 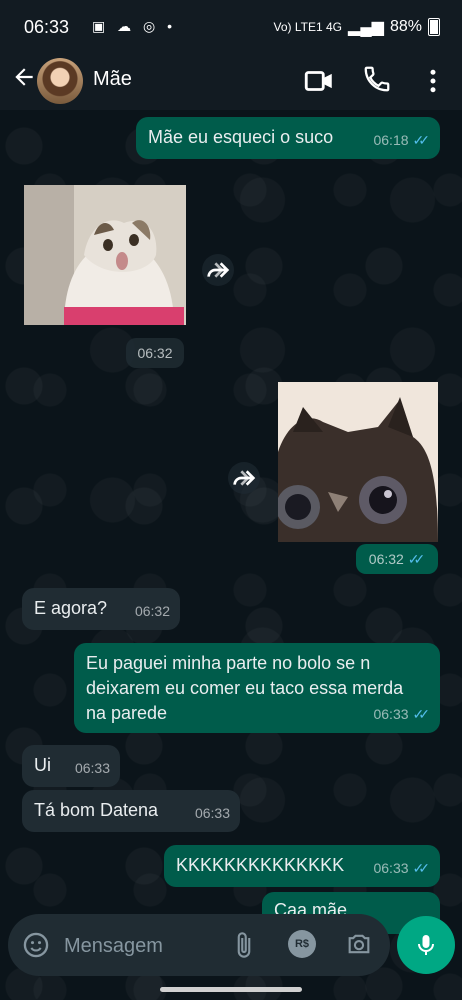 I want to click on network-indicator: Vo) LTE1 4G, so click(x=308, y=27).